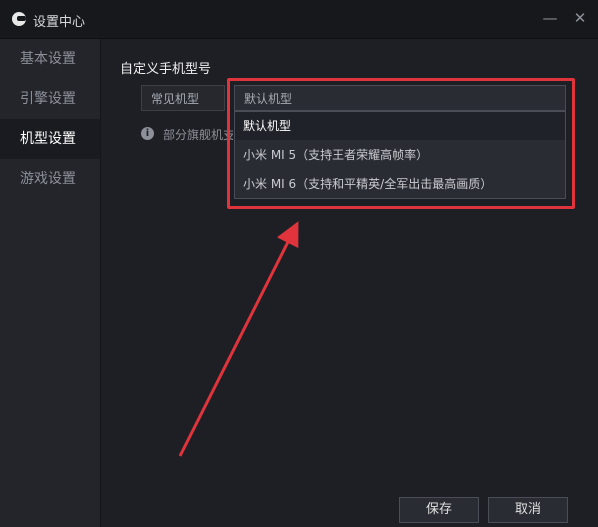 The image size is (598, 527). What do you see at coordinates (439, 510) in the screenshot?
I see `save-button: 保存` at bounding box center [439, 510].